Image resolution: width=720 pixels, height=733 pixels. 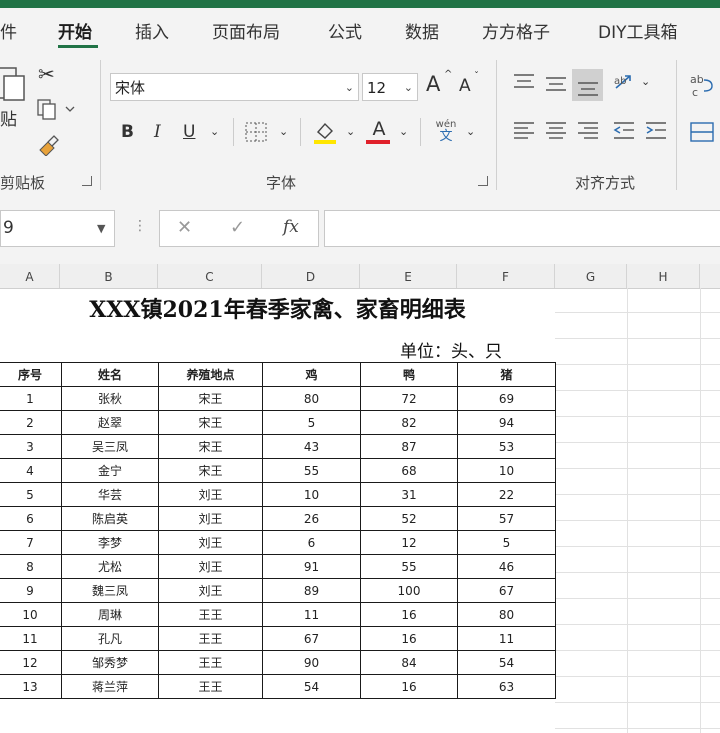 I want to click on align-middle-icon, so click(x=556, y=83).